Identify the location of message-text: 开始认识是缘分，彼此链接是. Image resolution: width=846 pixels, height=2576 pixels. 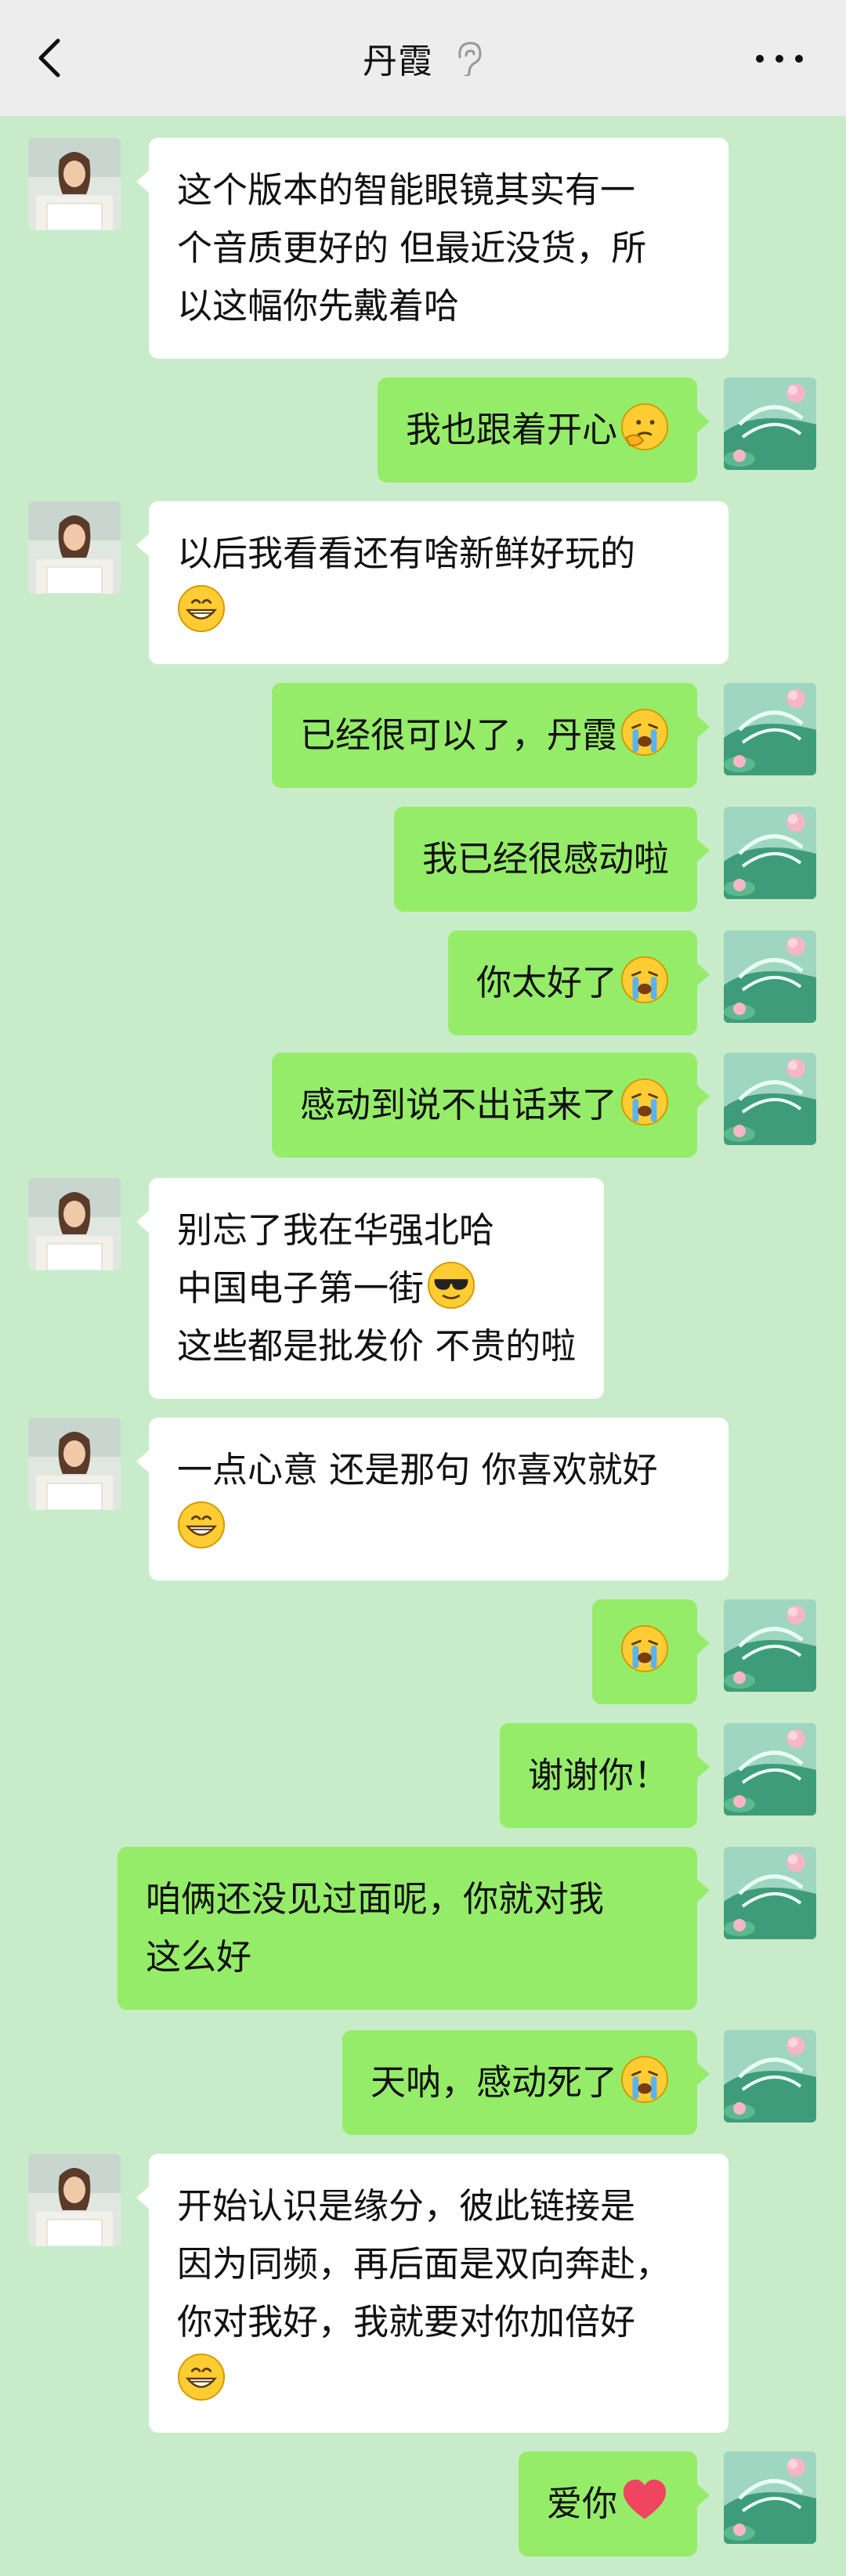
(407, 2206).